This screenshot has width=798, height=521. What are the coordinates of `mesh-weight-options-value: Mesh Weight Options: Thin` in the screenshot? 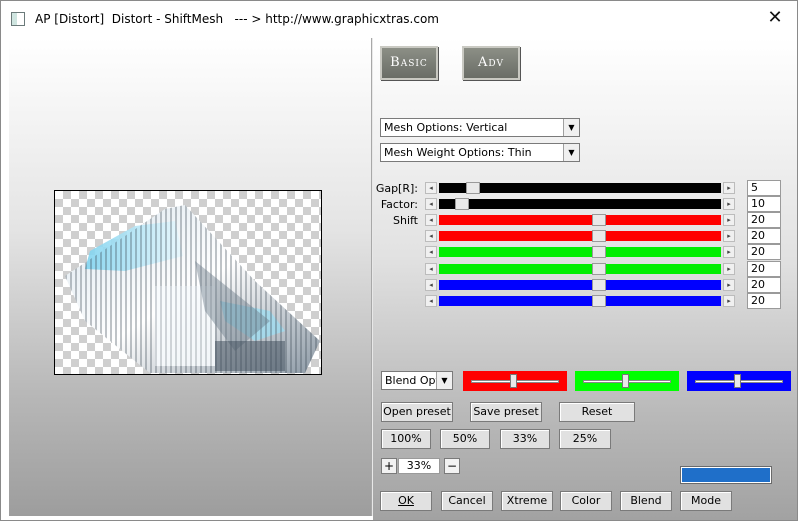 It's located at (458, 152).